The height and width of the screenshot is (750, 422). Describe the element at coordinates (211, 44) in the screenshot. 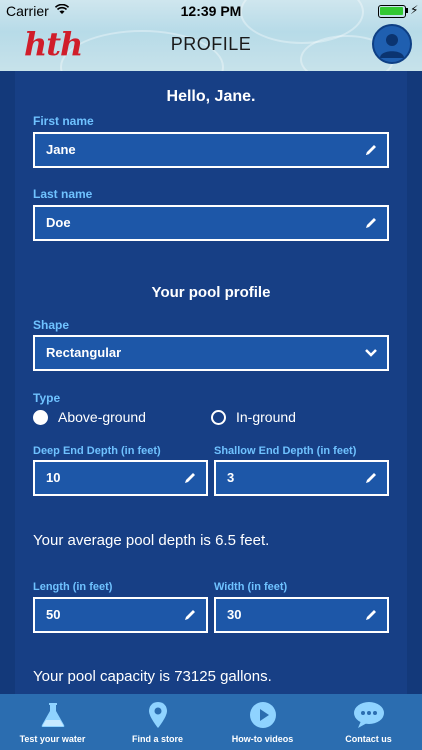

I see `page-title: PROFILE` at that location.